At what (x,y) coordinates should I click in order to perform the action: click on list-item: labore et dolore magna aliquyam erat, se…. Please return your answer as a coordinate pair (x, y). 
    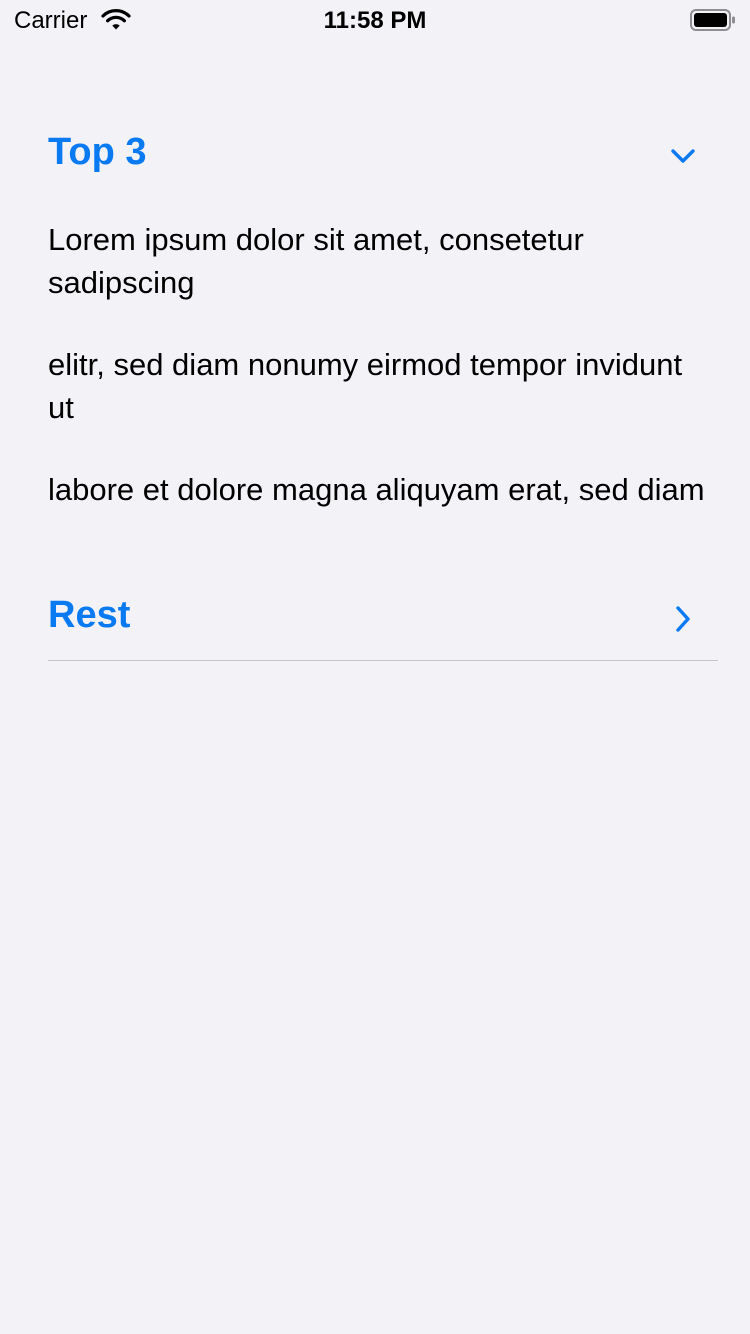
    Looking at the image, I should click on (376, 489).